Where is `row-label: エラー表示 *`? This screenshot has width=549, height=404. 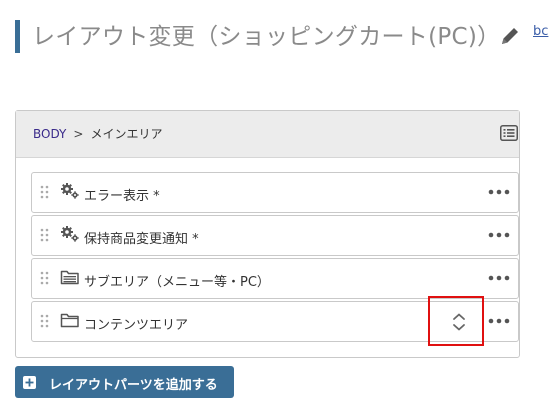
row-label: エラー表示 * is located at coordinates (122, 196).